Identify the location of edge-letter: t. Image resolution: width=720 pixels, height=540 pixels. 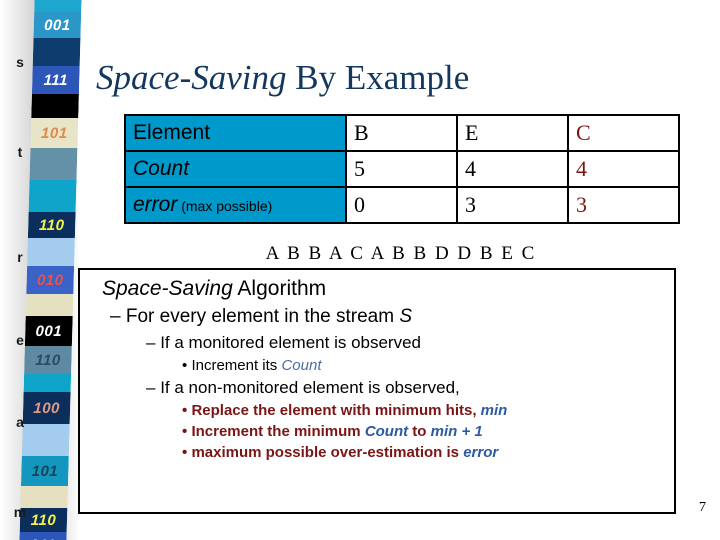
(20, 152).